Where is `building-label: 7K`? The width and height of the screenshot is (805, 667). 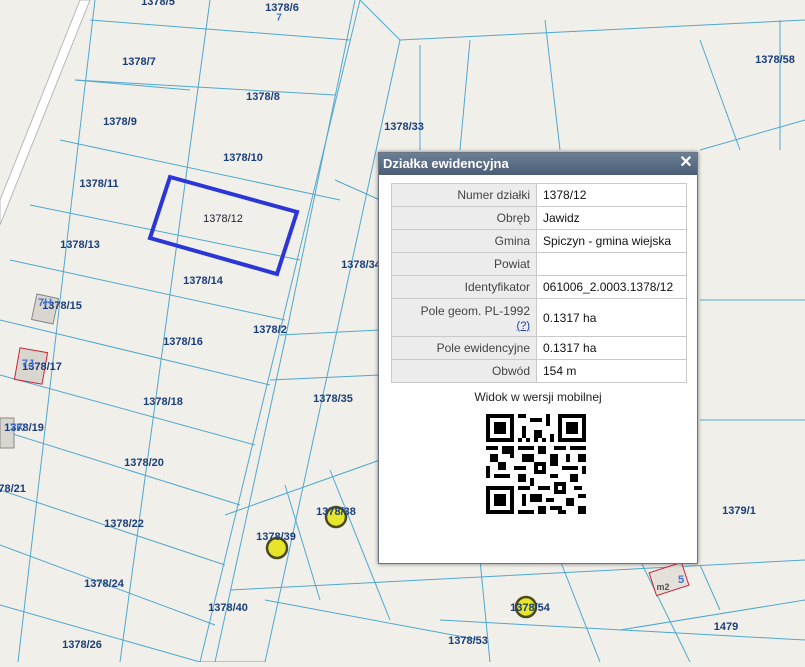
building-label: 7K is located at coordinates (17, 428).